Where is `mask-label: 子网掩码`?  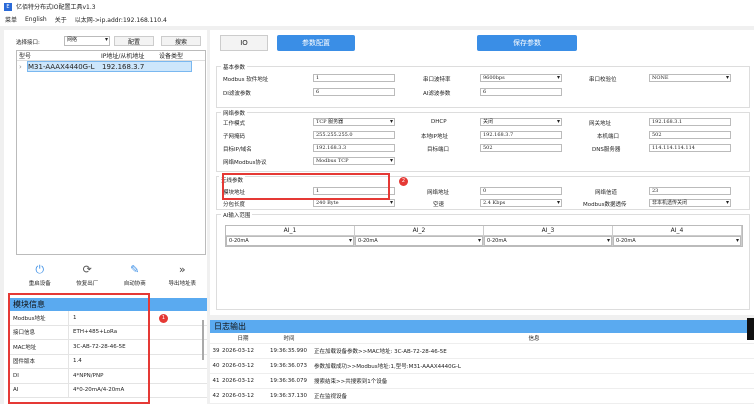 mask-label: 子网掩码 is located at coordinates (234, 137).